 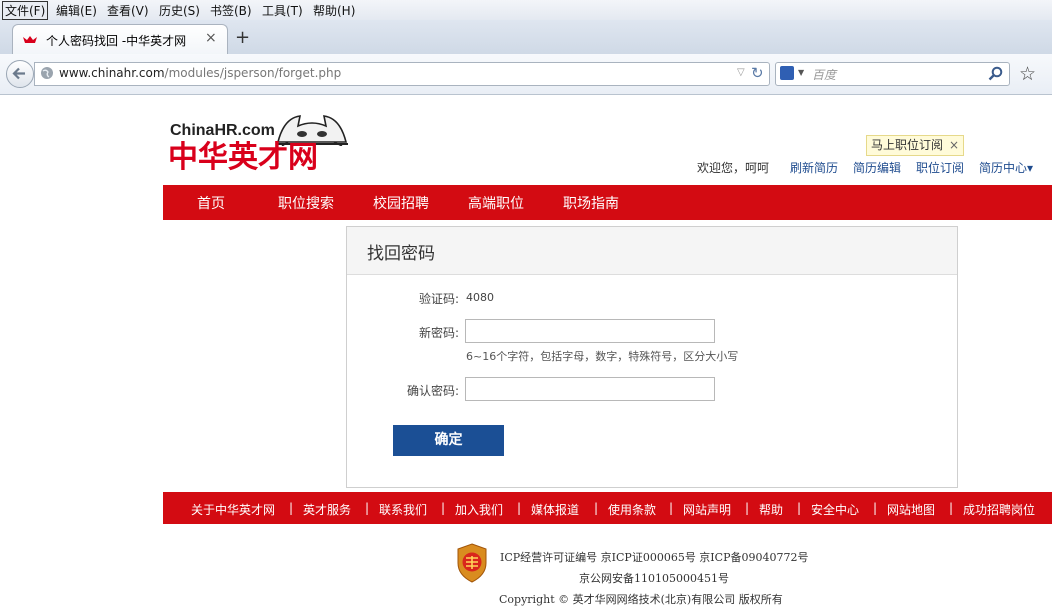 What do you see at coordinates (1027, 74) in the screenshot?
I see `bookmark-star-icon: ☆` at bounding box center [1027, 74].